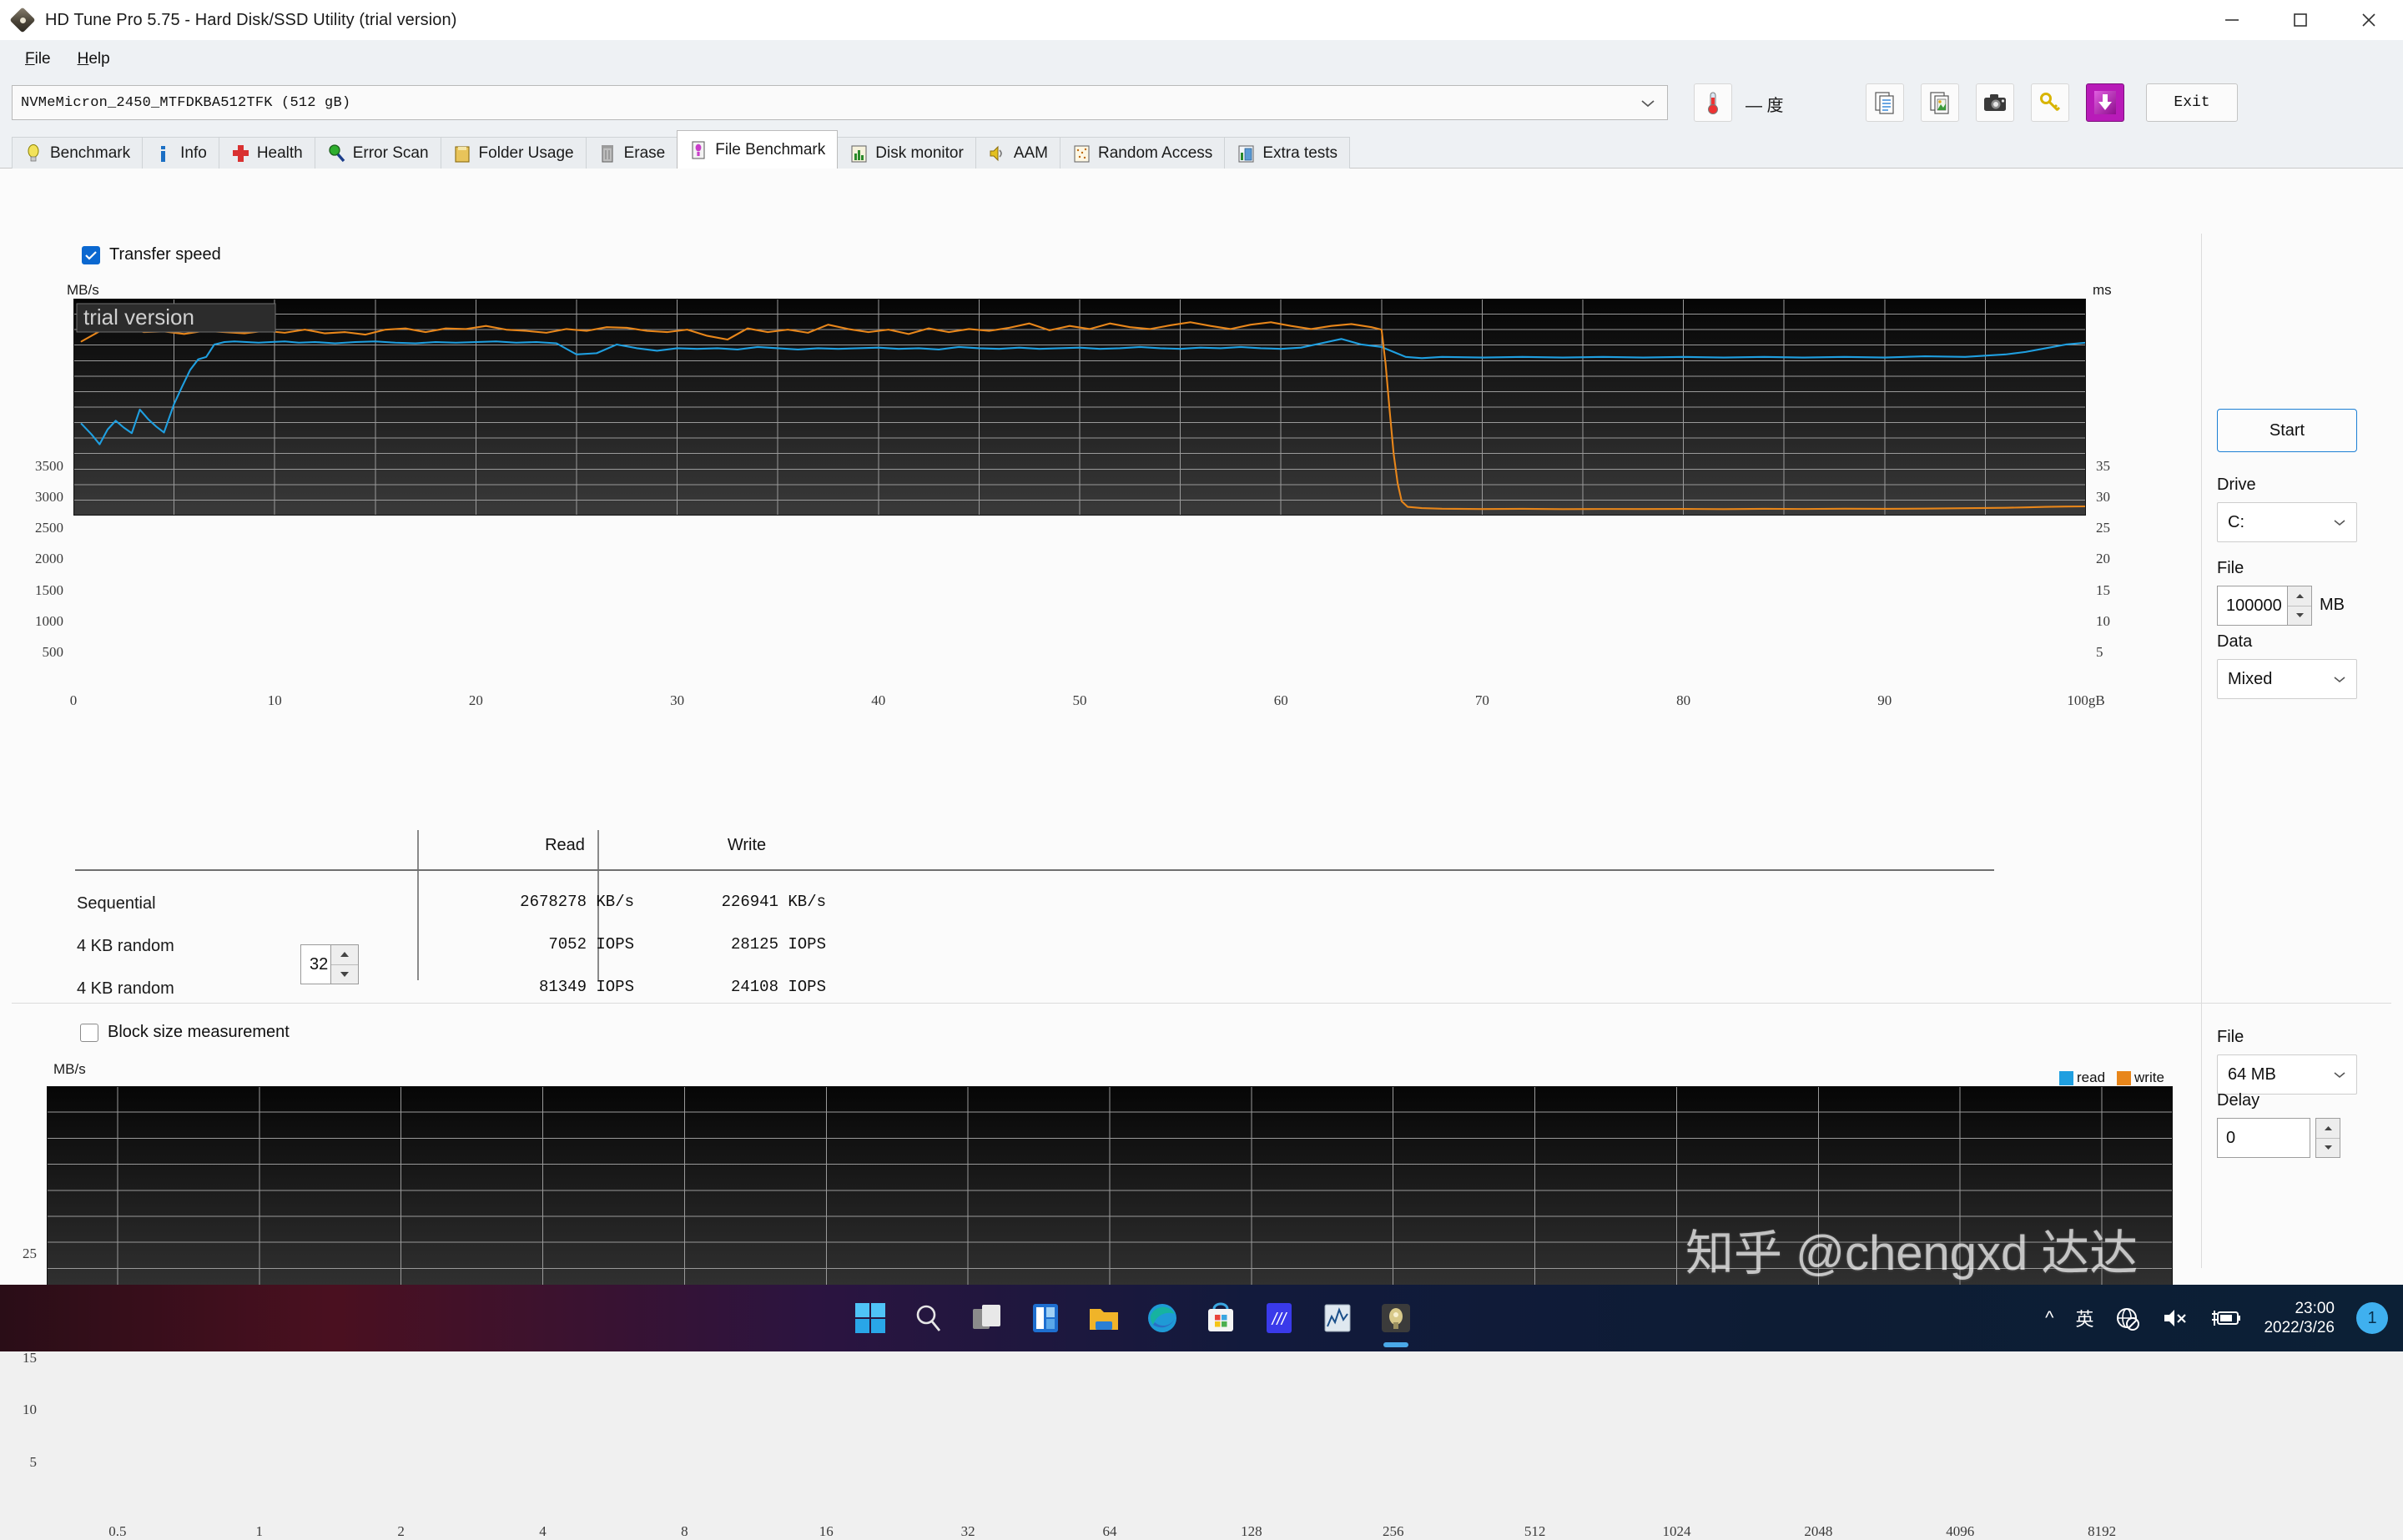 The width and height of the screenshot is (2403, 1540). I want to click on row-label: Sequential, so click(116, 903).